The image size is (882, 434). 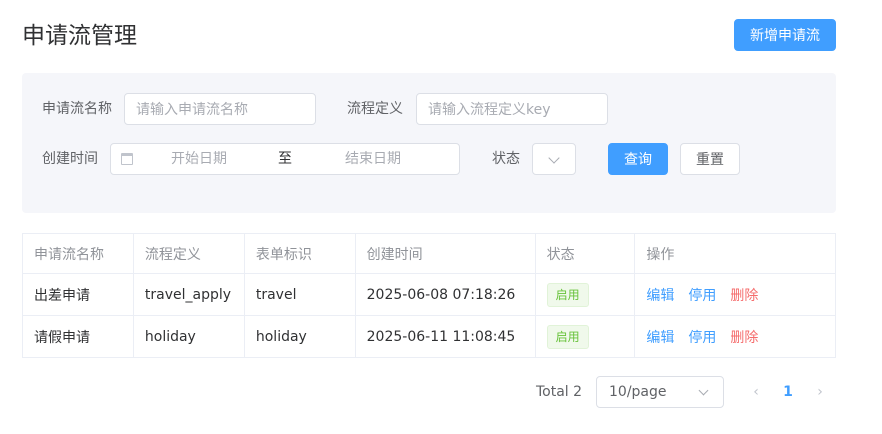 I want to click on prev-page-button: ‹, so click(x=756, y=392).